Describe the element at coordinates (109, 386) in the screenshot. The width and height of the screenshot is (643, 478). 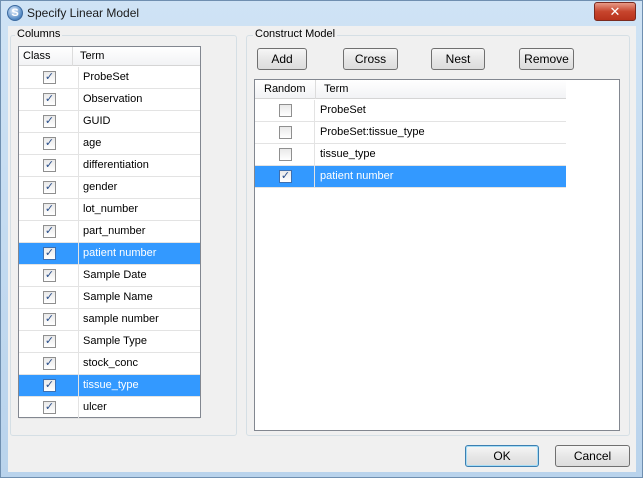
I see `list-row: ✓ tissue_type` at that location.